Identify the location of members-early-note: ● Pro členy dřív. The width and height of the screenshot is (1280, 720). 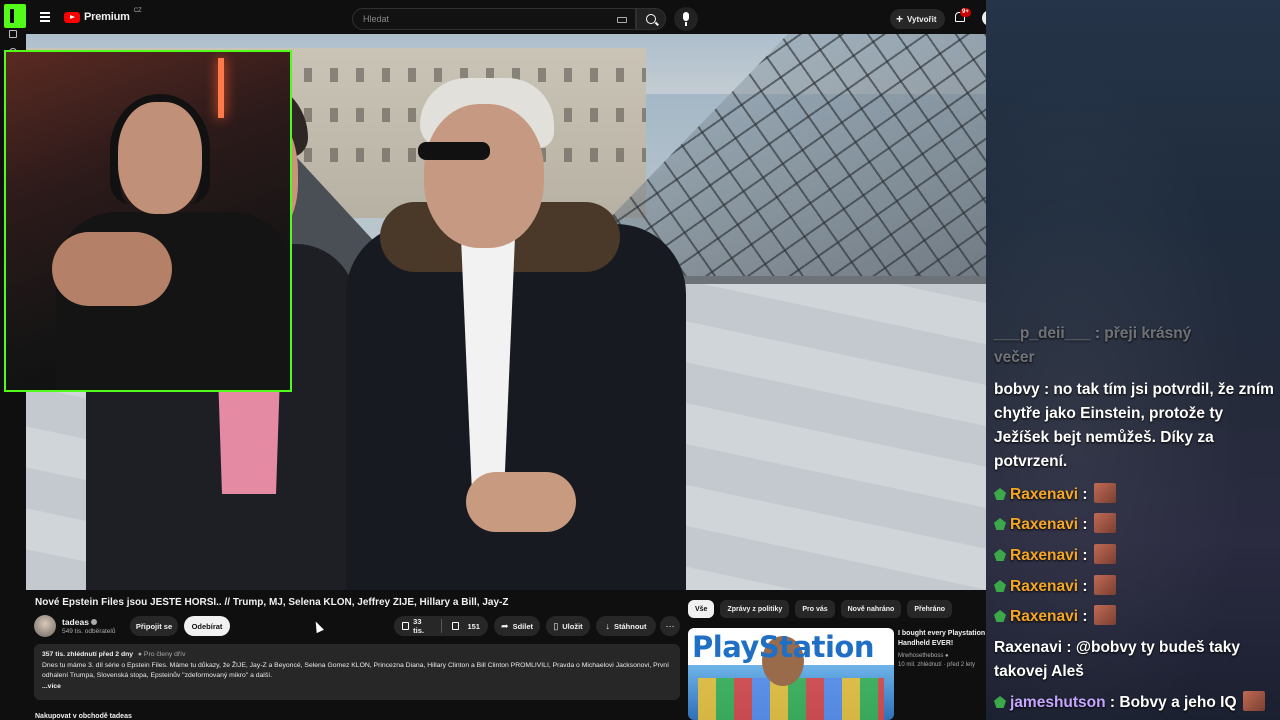
(161, 654).